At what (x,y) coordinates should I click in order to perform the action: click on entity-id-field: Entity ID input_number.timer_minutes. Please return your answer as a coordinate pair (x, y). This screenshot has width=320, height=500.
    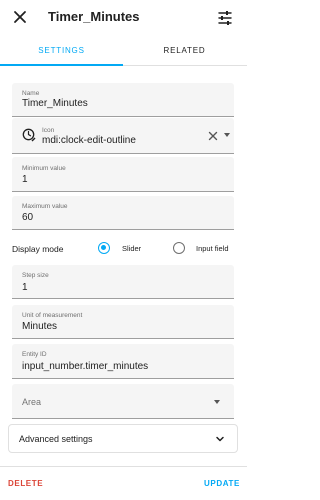
    Looking at the image, I should click on (123, 361).